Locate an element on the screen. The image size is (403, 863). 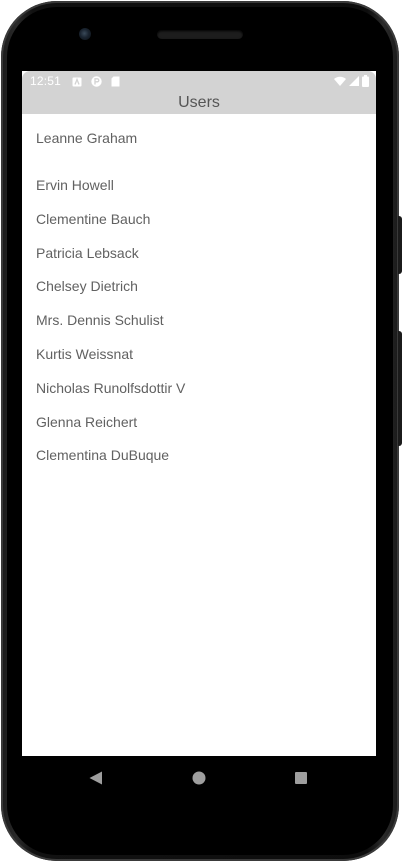
sd-card-icon is located at coordinates (115, 81).